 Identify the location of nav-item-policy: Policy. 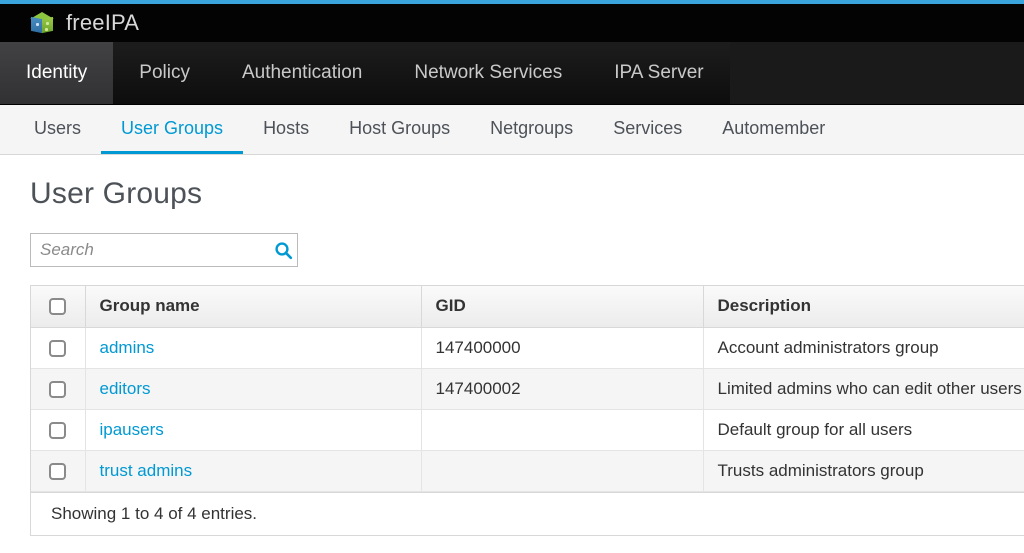
(164, 73).